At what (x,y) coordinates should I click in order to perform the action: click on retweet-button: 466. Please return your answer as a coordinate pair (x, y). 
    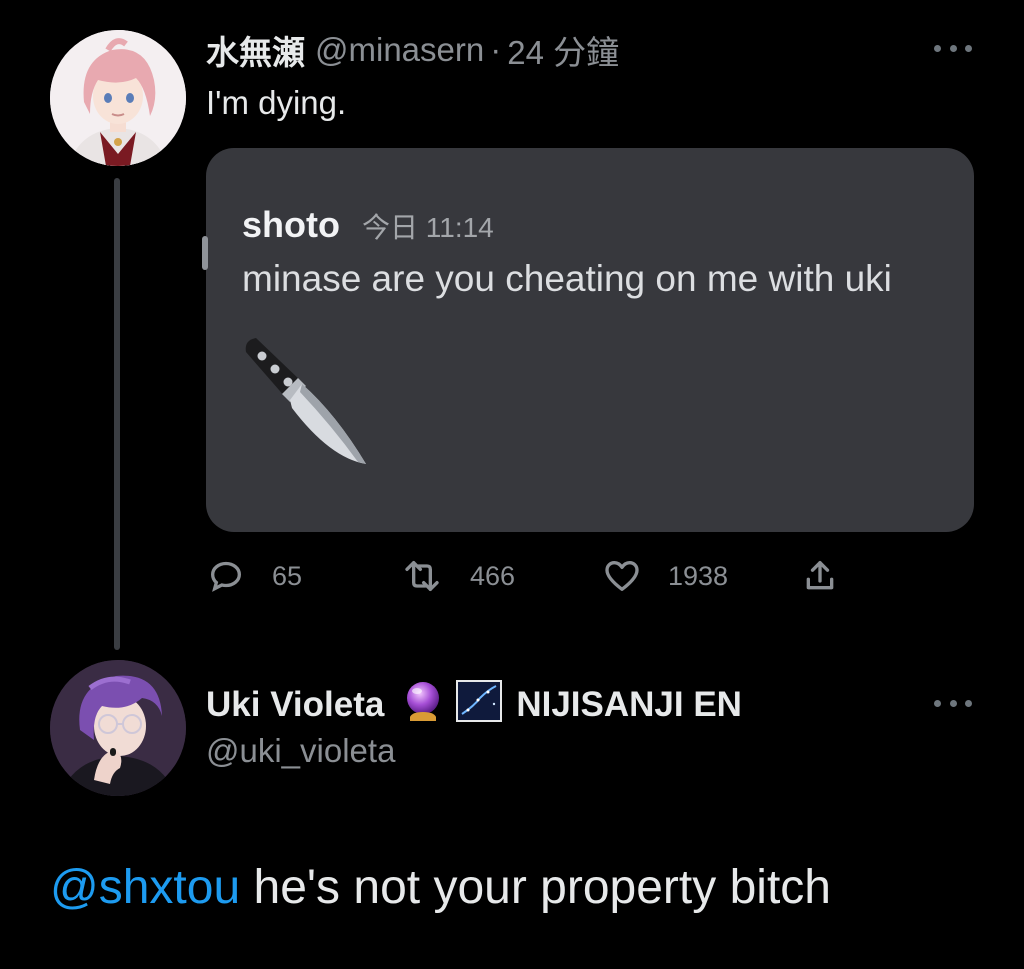
    Looking at the image, I should click on (457, 576).